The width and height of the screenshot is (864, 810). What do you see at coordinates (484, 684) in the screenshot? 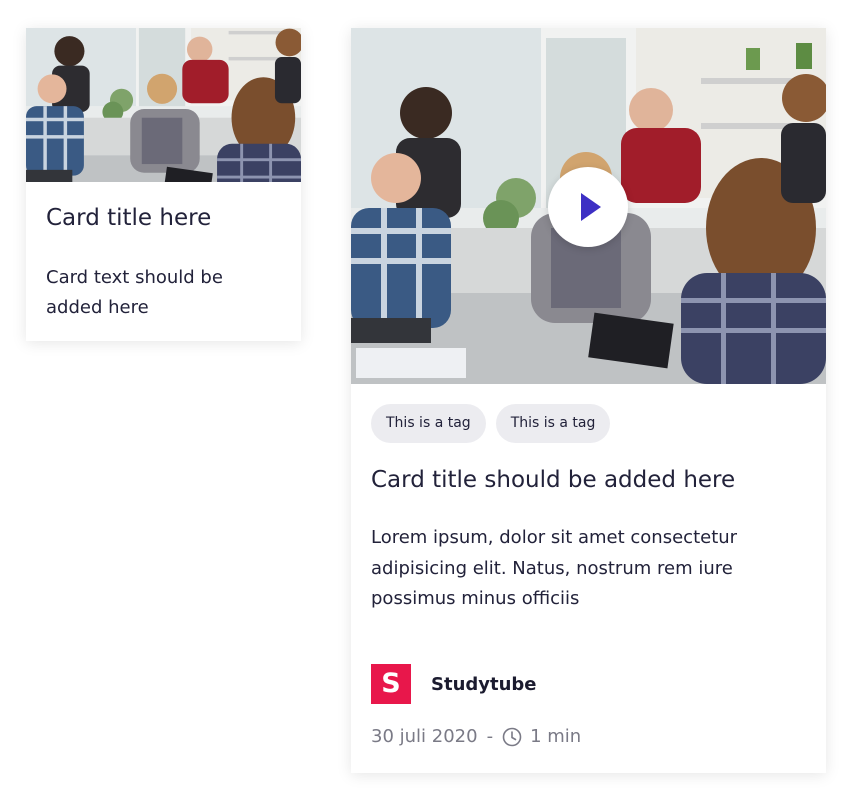
I see `provider-name: Studytube` at bounding box center [484, 684].